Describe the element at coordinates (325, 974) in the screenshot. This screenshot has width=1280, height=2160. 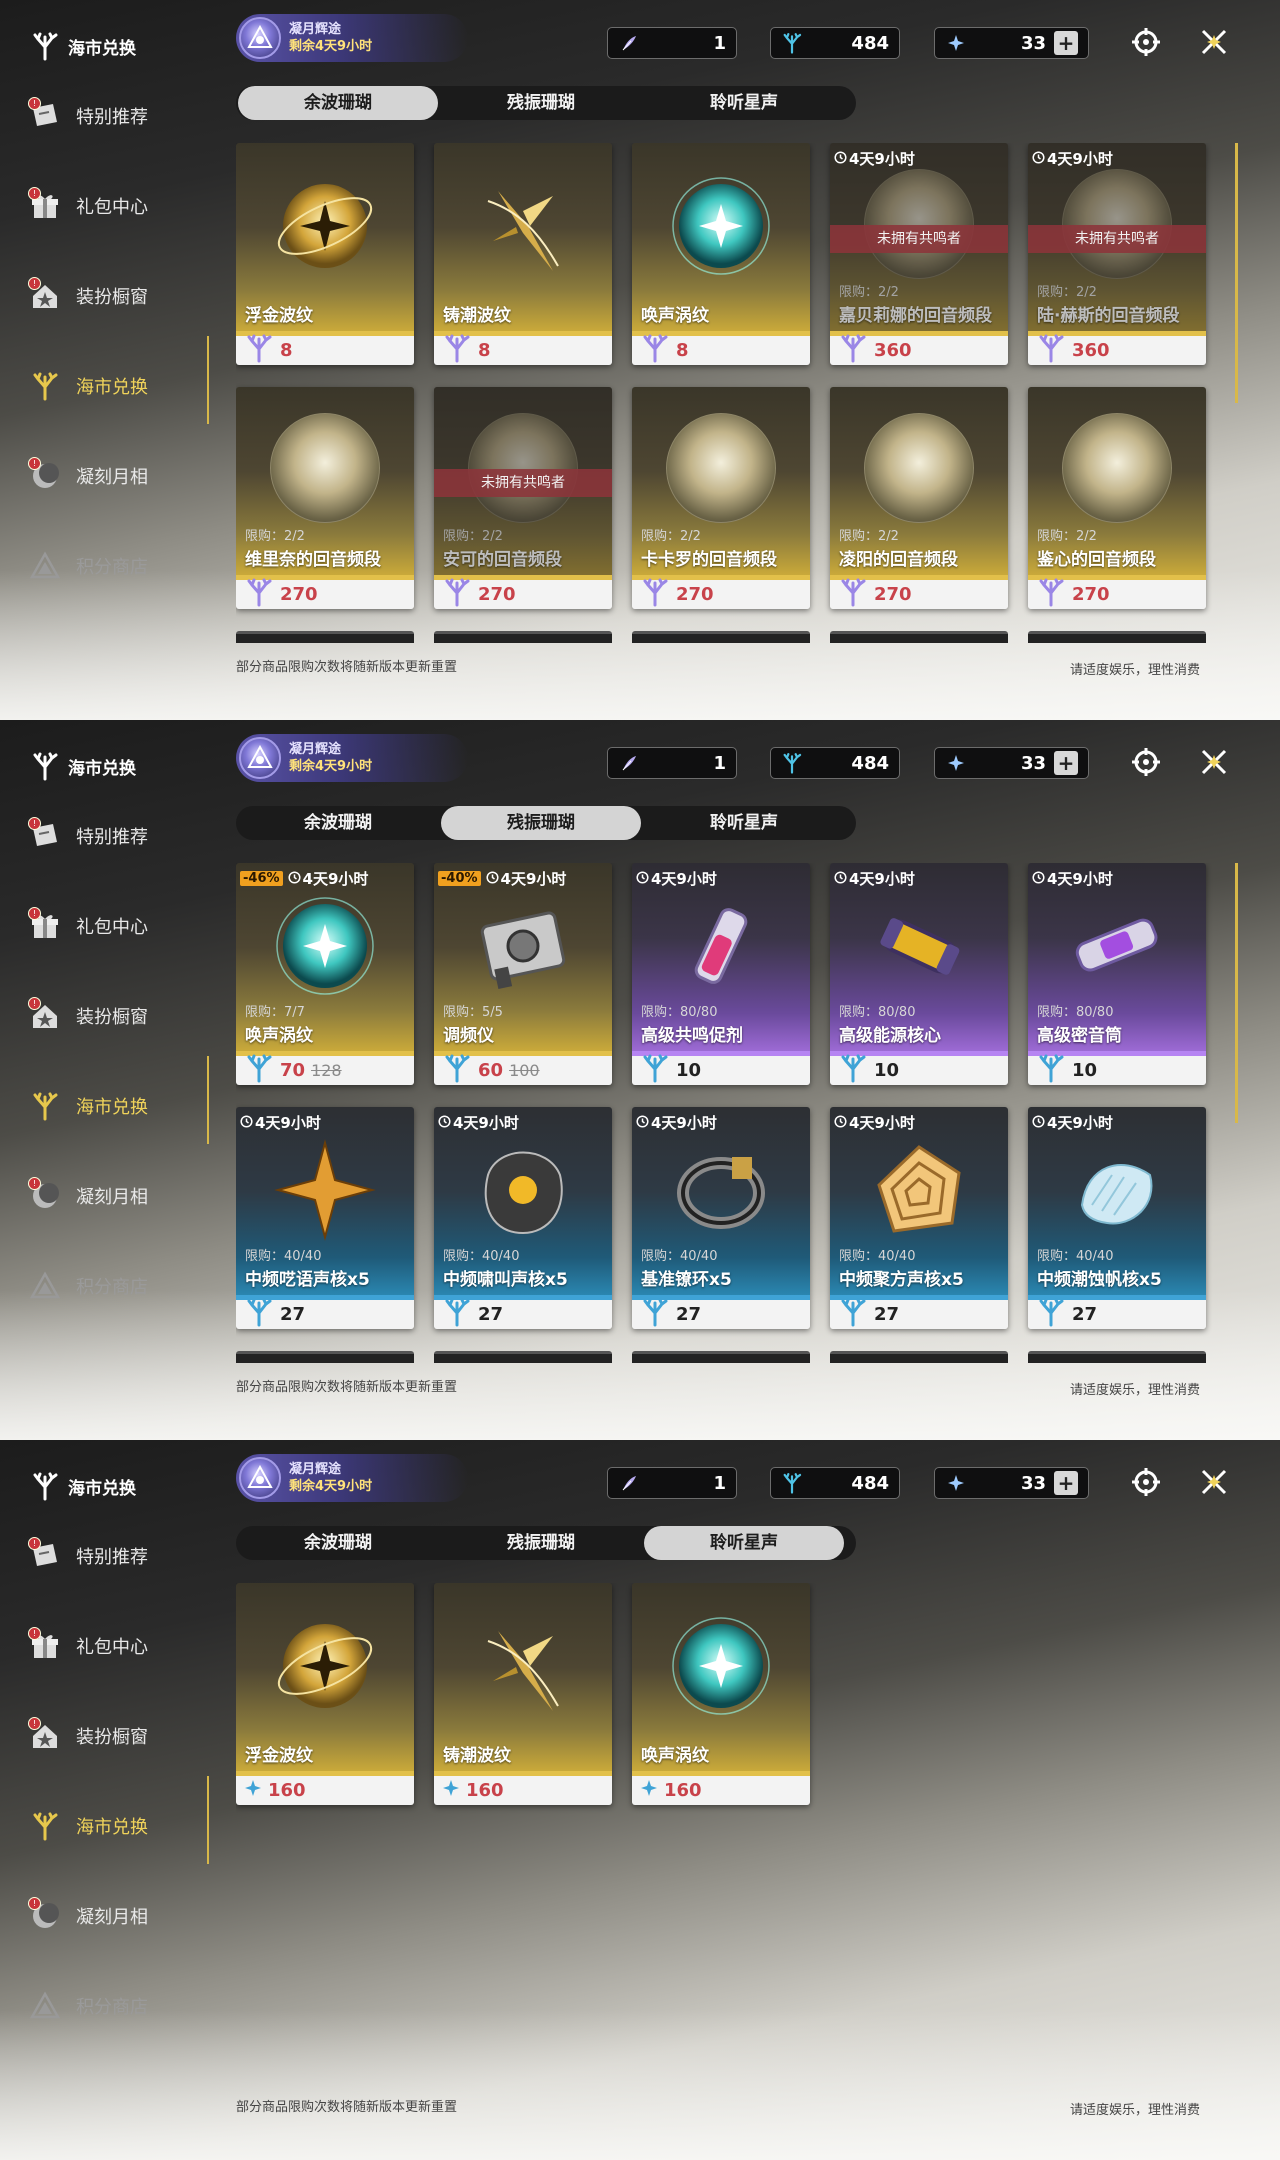
I see `shop-item-card: -46% 4天9小时 限购：7/7 唤声涡纹 70 128` at that location.